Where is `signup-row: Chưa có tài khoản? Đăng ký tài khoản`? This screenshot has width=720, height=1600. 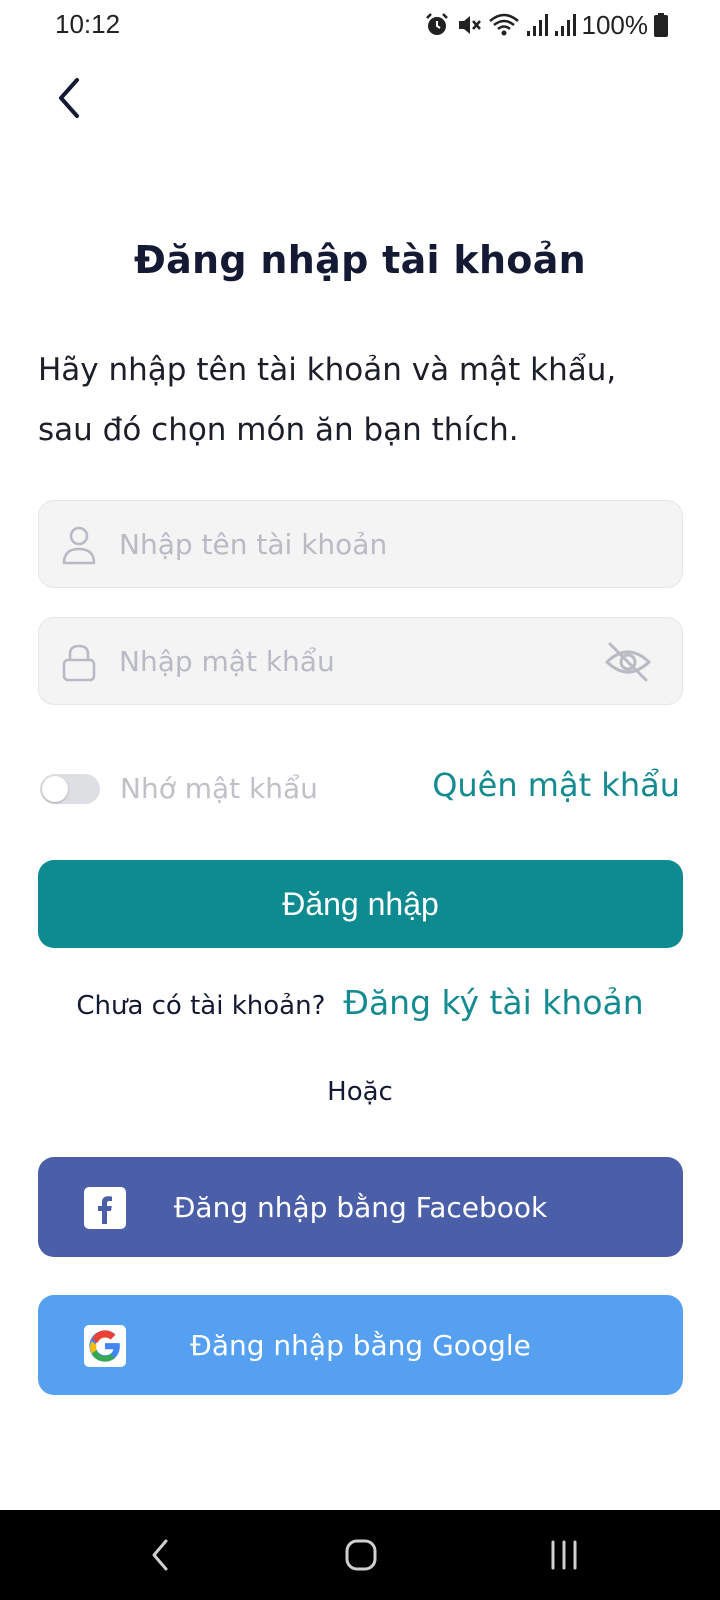
signup-row: Chưa có tài khoản? Đăng ký tài khoản is located at coordinates (360, 1002).